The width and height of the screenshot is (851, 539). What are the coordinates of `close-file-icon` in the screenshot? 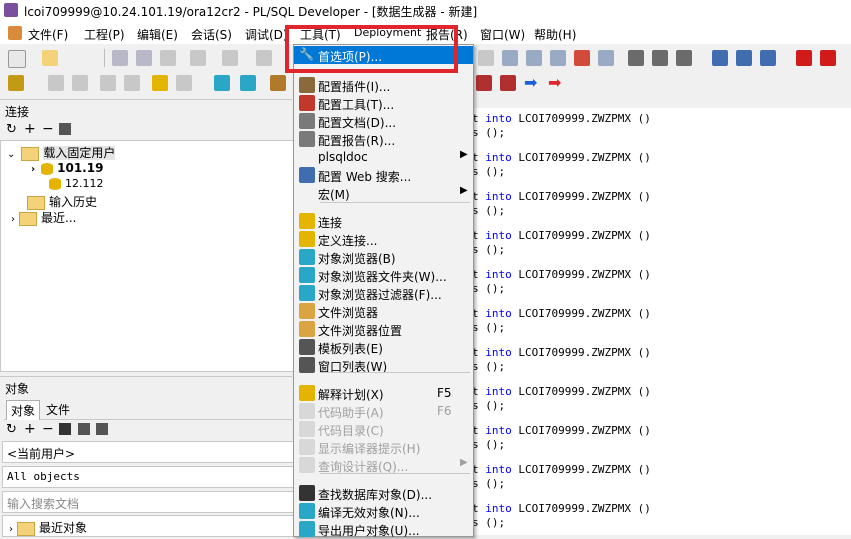 It's located at (230, 58).